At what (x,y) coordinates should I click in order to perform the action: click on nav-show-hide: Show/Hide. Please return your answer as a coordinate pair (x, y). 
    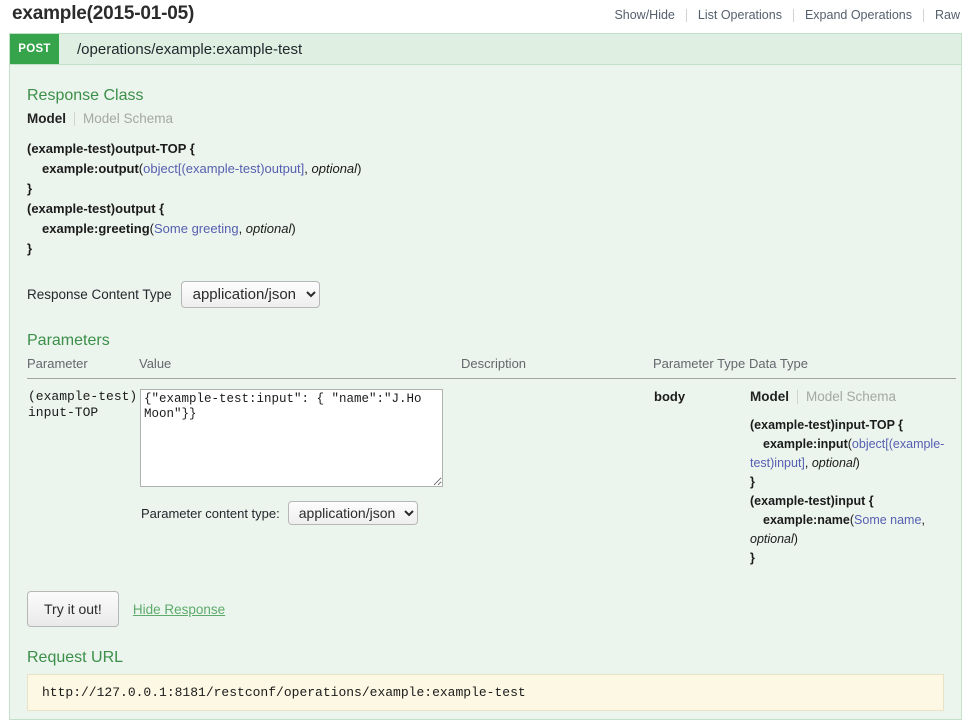
    Looking at the image, I should click on (644, 15).